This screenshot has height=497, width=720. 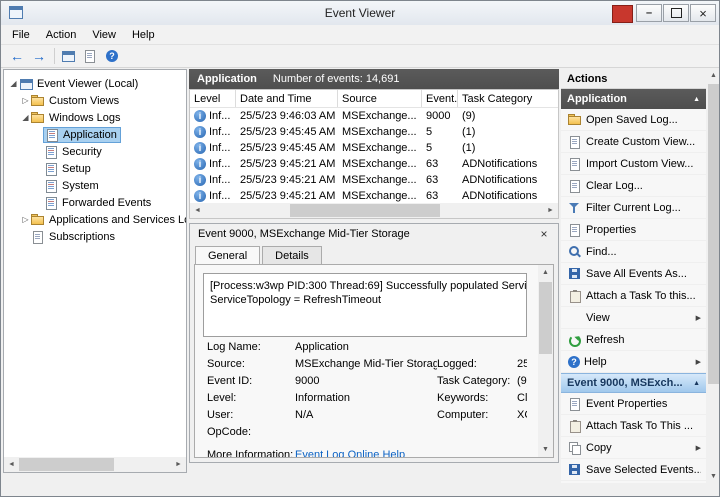 I want to click on tree-item-event-viewer-local: ◢ Event Viewer (Local), so click(x=95, y=83).